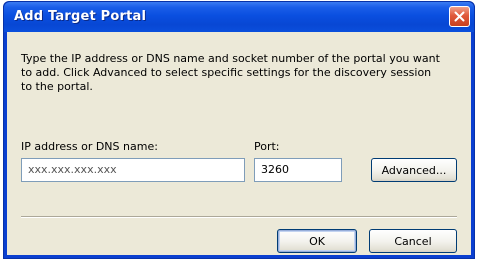  What do you see at coordinates (298, 170) in the screenshot?
I see `port-input: 3260` at bounding box center [298, 170].